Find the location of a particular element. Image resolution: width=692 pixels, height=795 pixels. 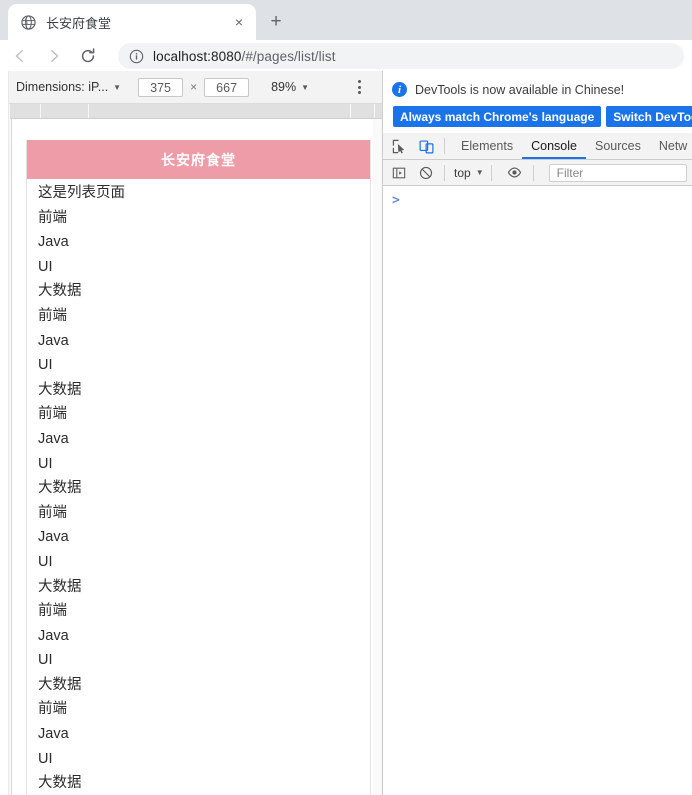

filter-placeholder: Filter is located at coordinates (570, 172).